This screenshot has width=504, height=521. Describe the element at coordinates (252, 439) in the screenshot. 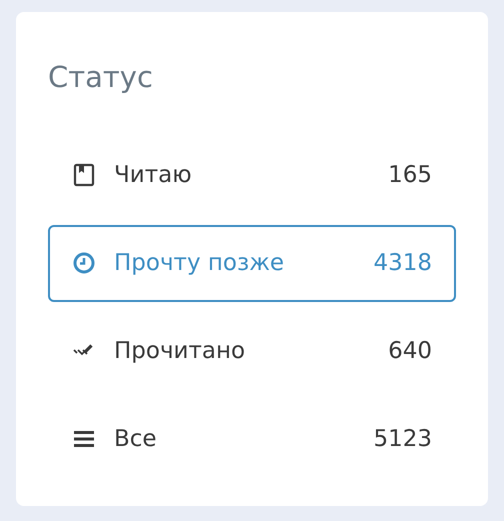

I see `status-item: Все 5123` at that location.